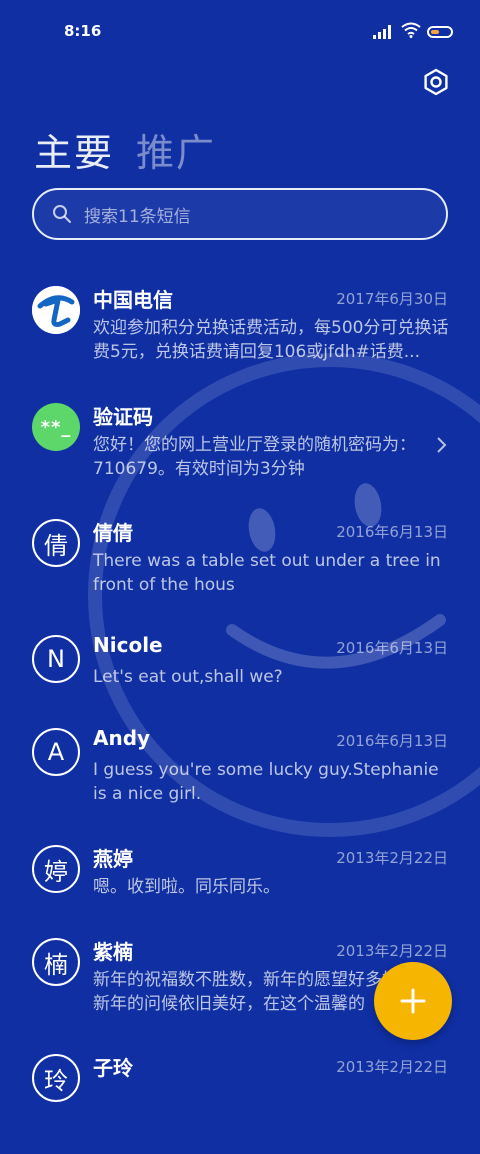 The width and height of the screenshot is (480, 1154). Describe the element at coordinates (128, 645) in the screenshot. I see `contact-name: Nicole` at that location.